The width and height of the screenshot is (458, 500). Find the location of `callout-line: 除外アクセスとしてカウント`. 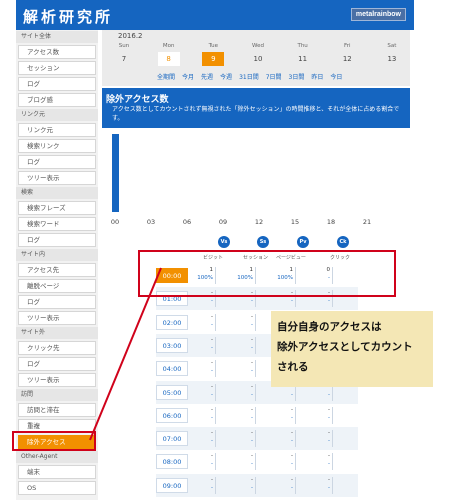

callout-line: 除外アクセスとしてカウント is located at coordinates (345, 347).